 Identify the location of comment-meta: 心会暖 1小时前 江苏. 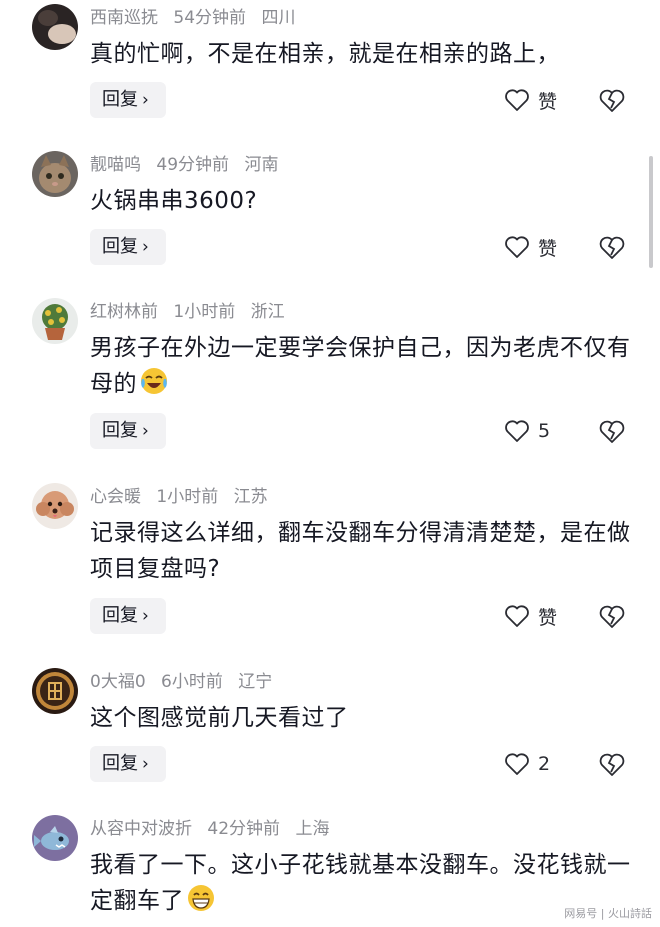
(184, 497).